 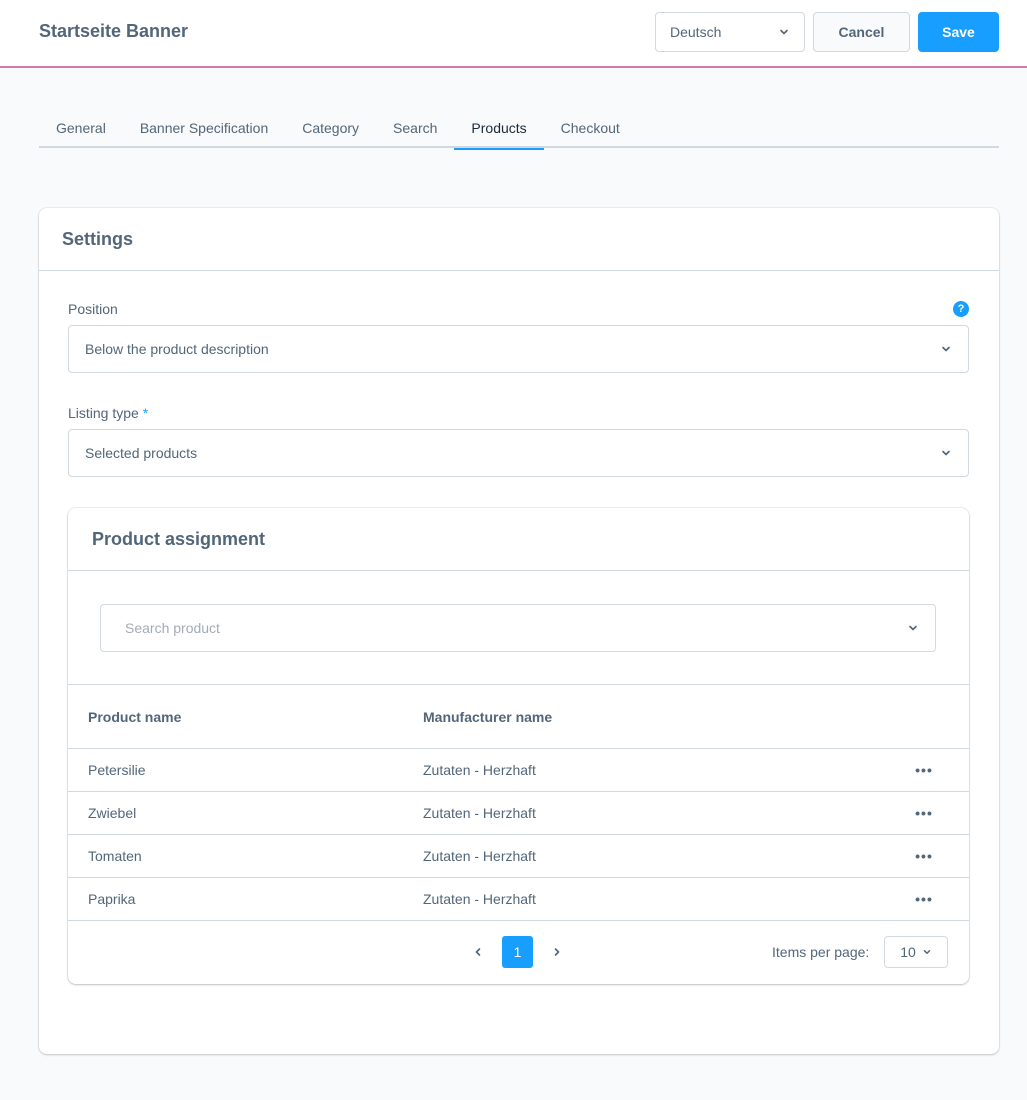 What do you see at coordinates (961, 309) in the screenshot?
I see `question-circle-icon: ?` at bounding box center [961, 309].